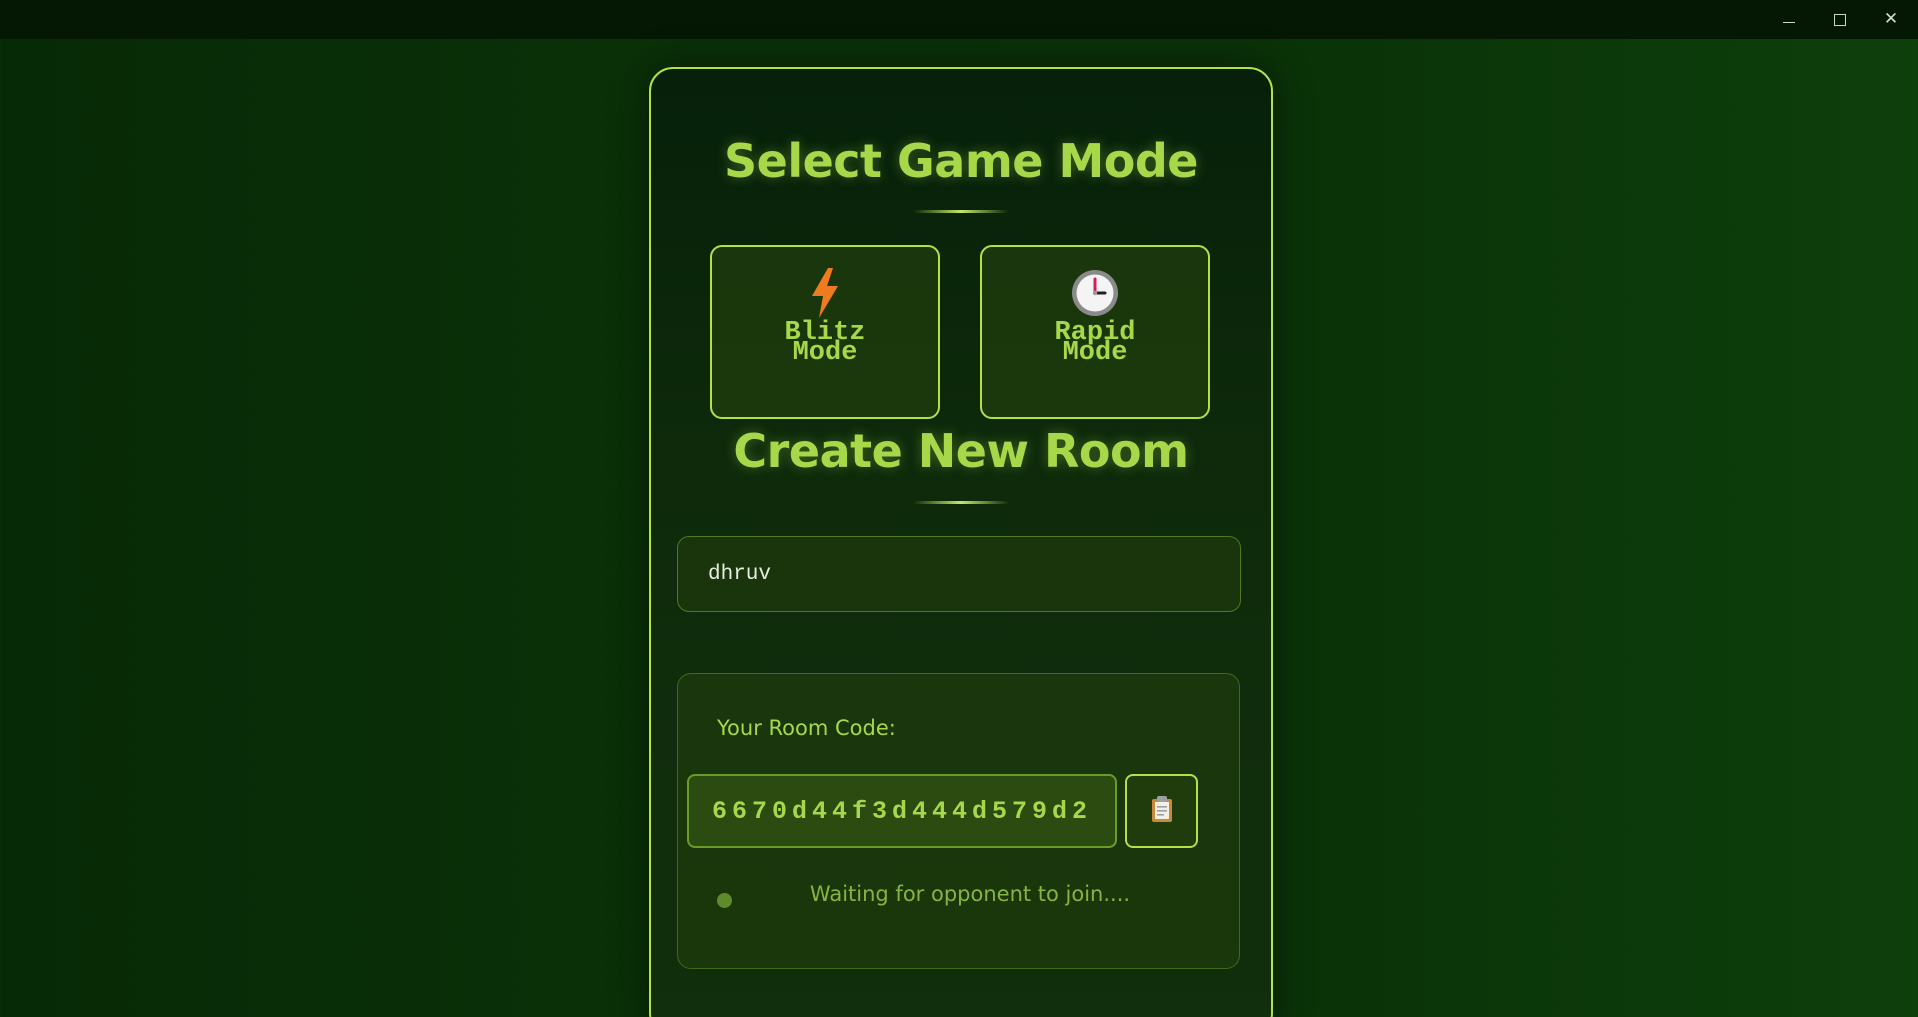 Image resolution: width=1918 pixels, height=1017 pixels. What do you see at coordinates (806, 728) in the screenshot?
I see `room-code-label: Your Room Code:` at bounding box center [806, 728].